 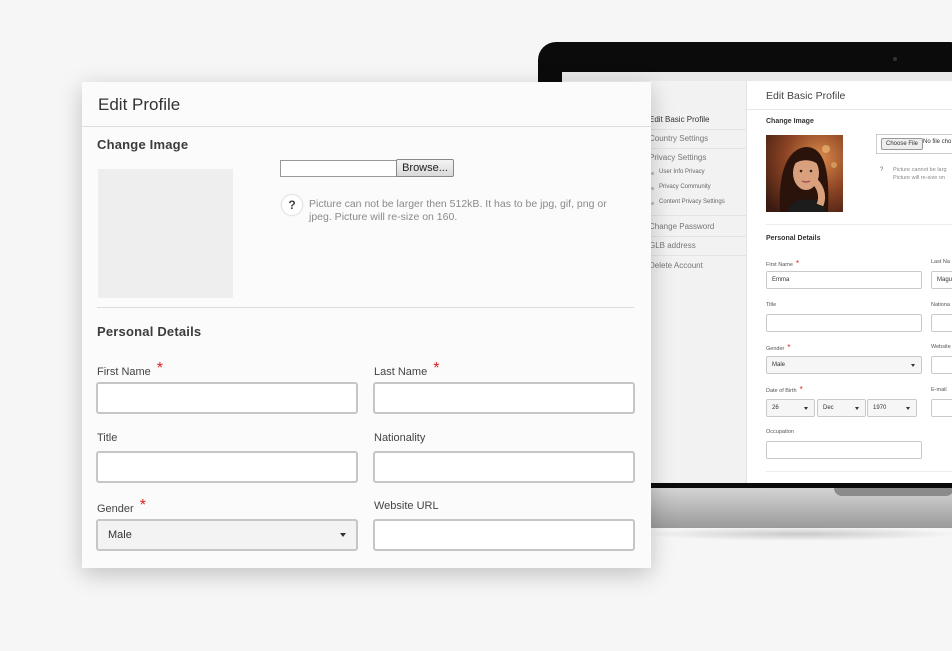 I want to click on first-name-input, so click(x=227, y=398).